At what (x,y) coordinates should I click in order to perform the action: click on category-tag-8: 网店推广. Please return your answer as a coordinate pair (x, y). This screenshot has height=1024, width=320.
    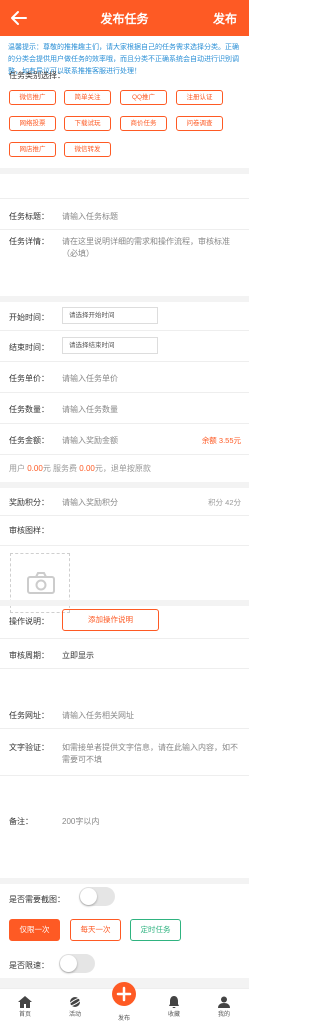
    Looking at the image, I should click on (32, 149).